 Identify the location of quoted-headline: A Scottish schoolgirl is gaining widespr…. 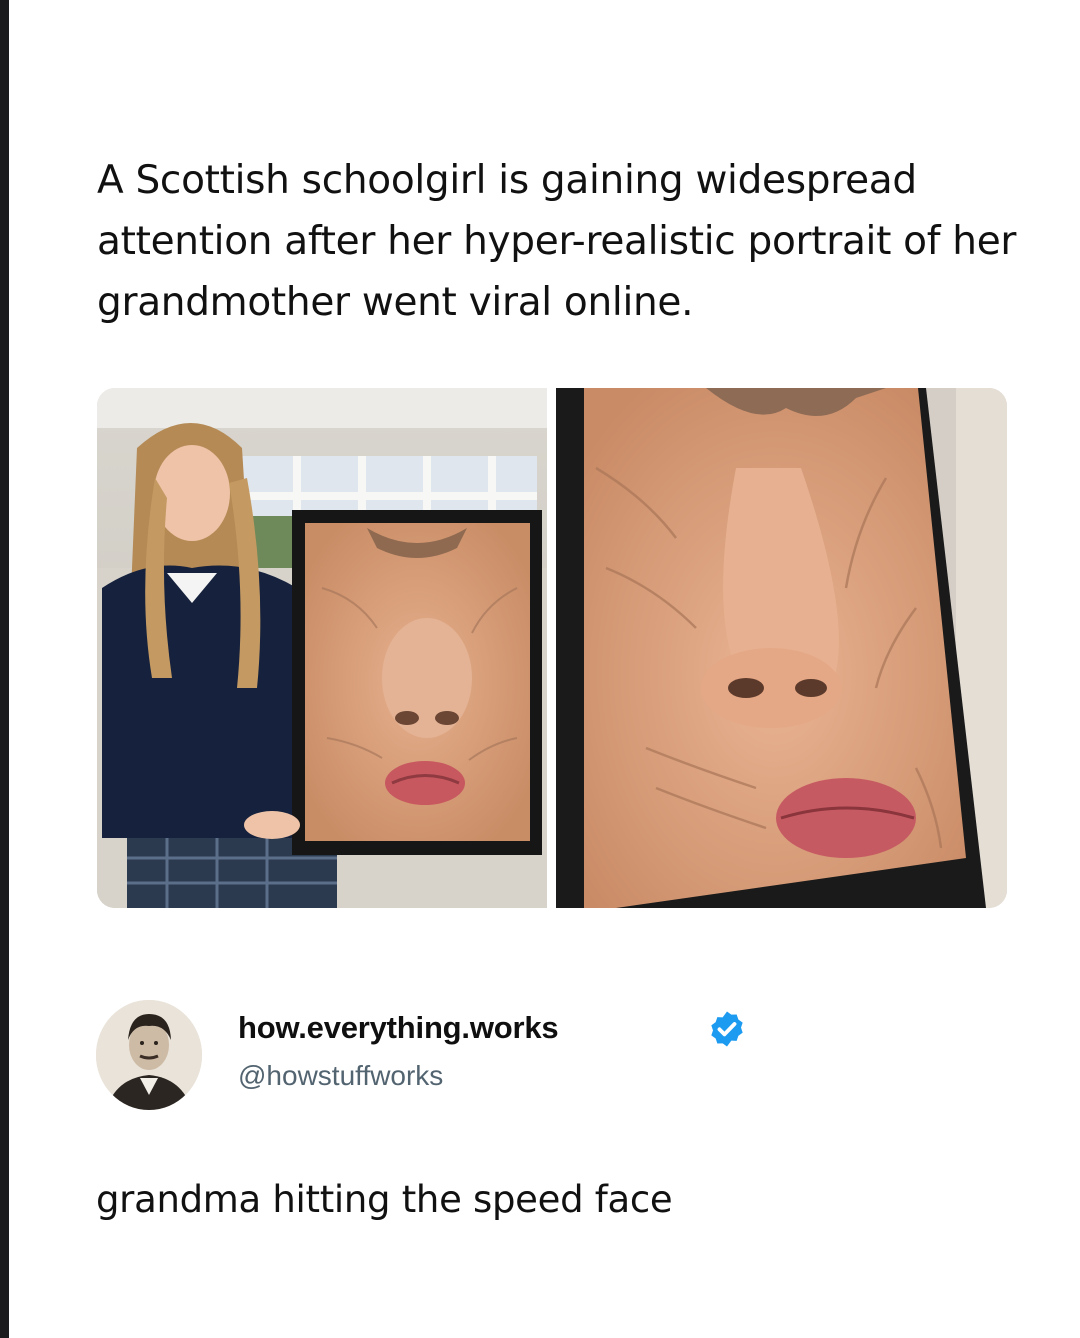
(557, 241).